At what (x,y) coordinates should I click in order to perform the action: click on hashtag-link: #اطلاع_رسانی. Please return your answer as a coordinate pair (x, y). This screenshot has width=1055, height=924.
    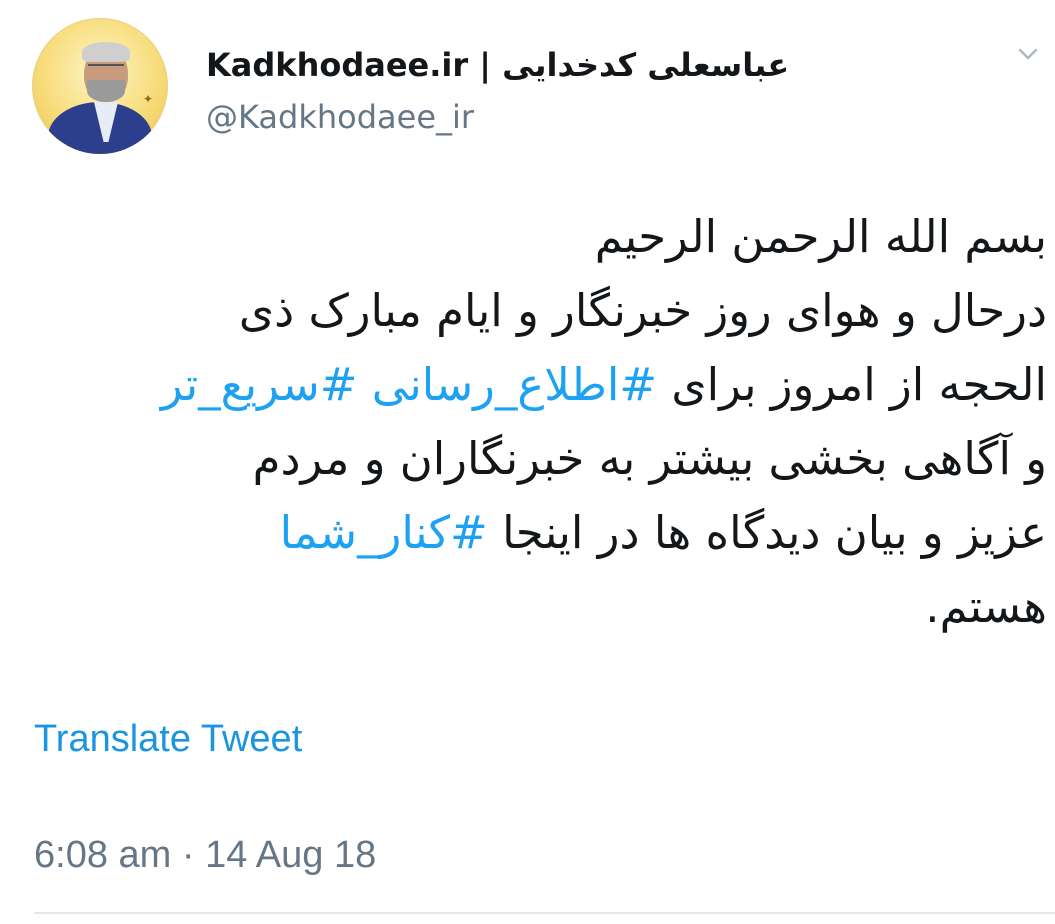
    Looking at the image, I should click on (514, 384).